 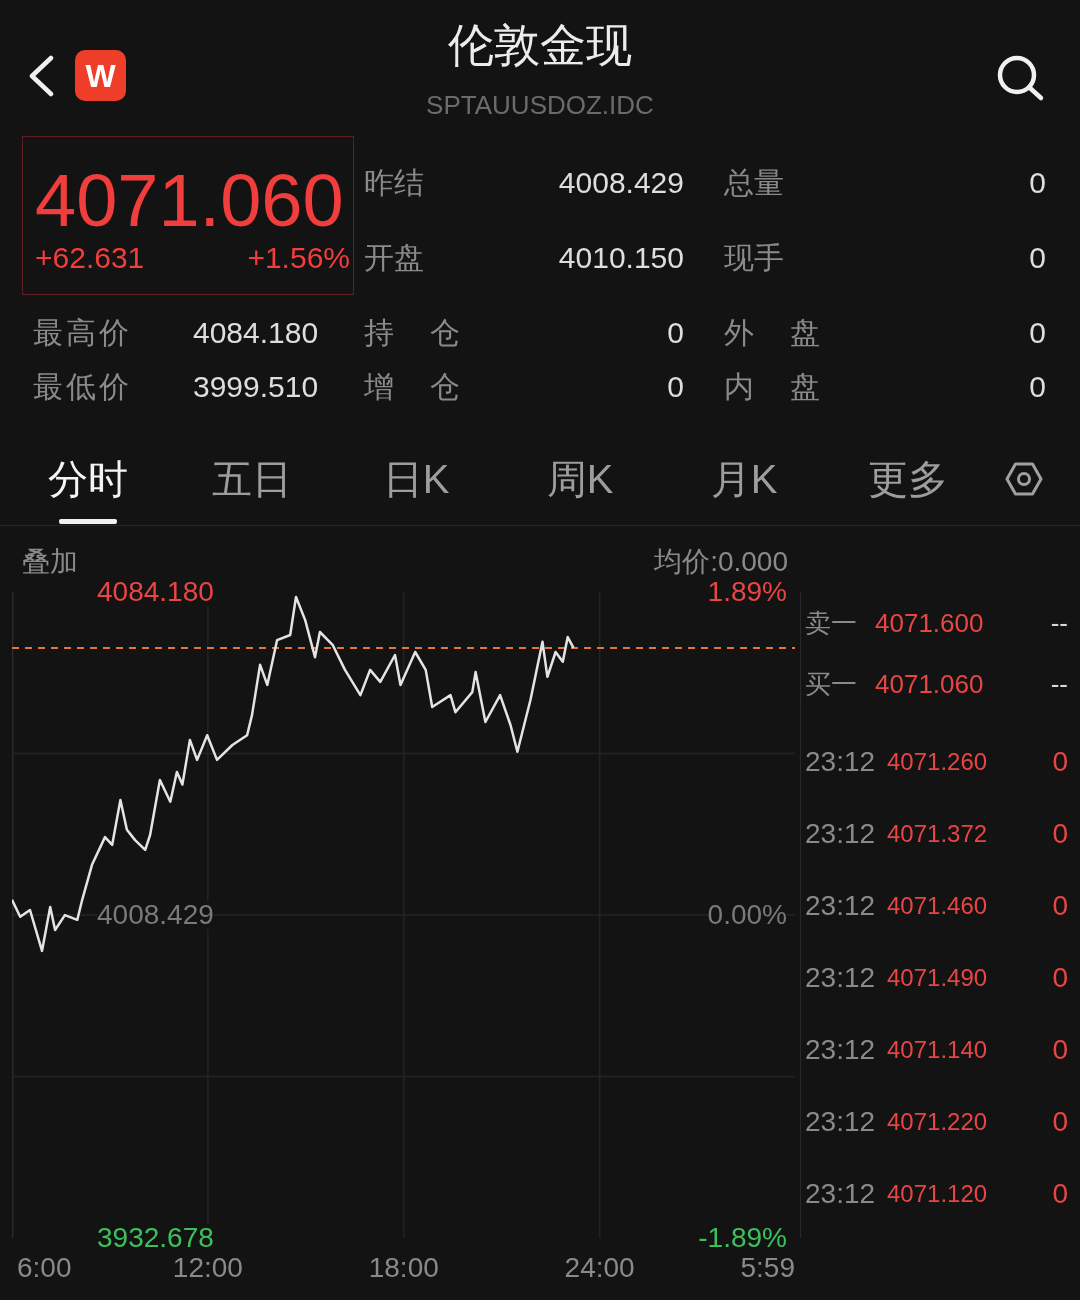 What do you see at coordinates (937, 1050) in the screenshot?
I see `trade-price: 4071.140` at bounding box center [937, 1050].